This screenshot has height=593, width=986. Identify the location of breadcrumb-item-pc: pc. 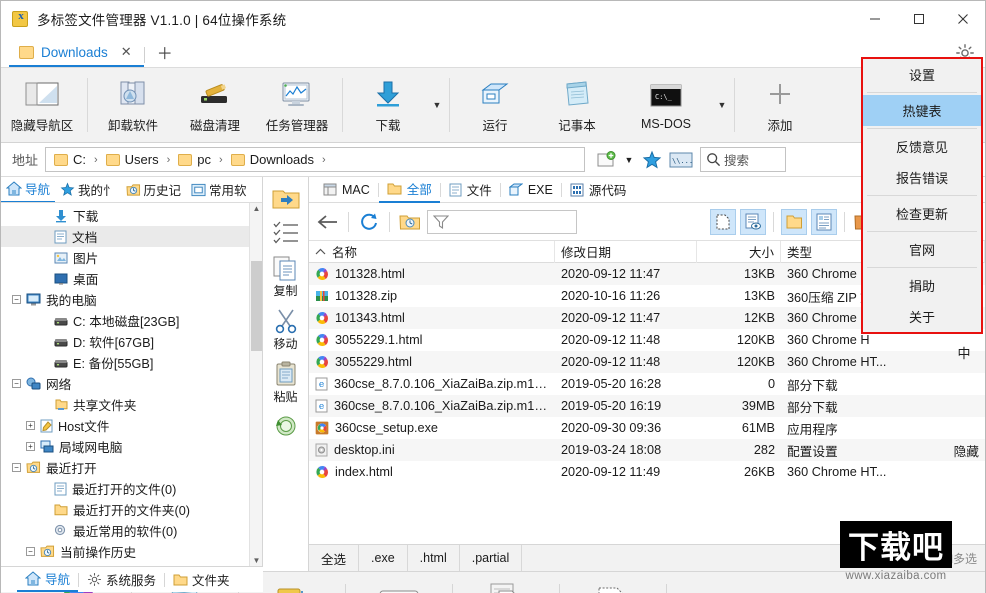
(194, 159).